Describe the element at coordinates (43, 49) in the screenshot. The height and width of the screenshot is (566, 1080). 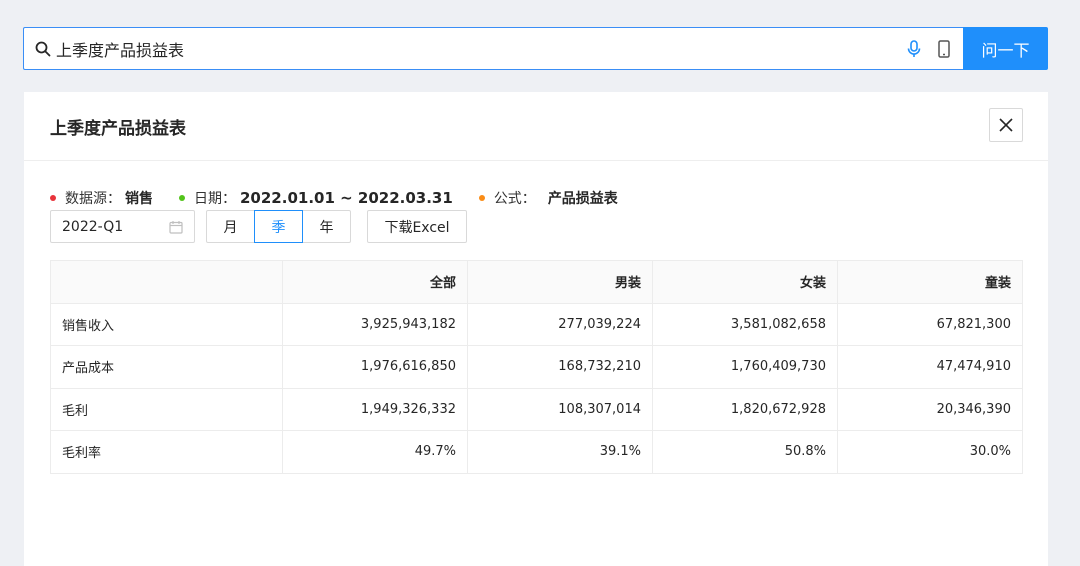
I see `search-icon` at that location.